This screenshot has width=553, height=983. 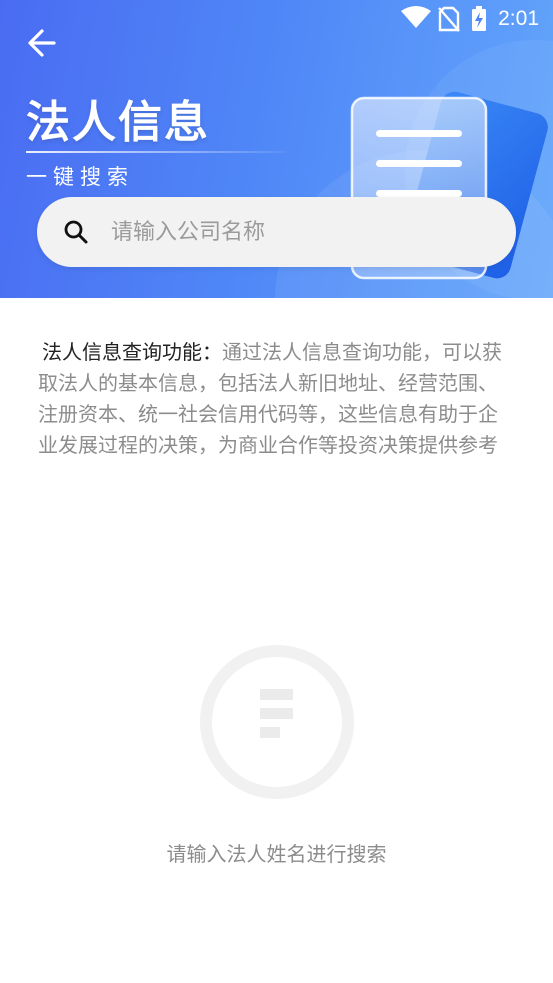 What do you see at coordinates (276, 854) in the screenshot?
I see `empty-state-message: 请输入法人姓名进行搜索` at bounding box center [276, 854].